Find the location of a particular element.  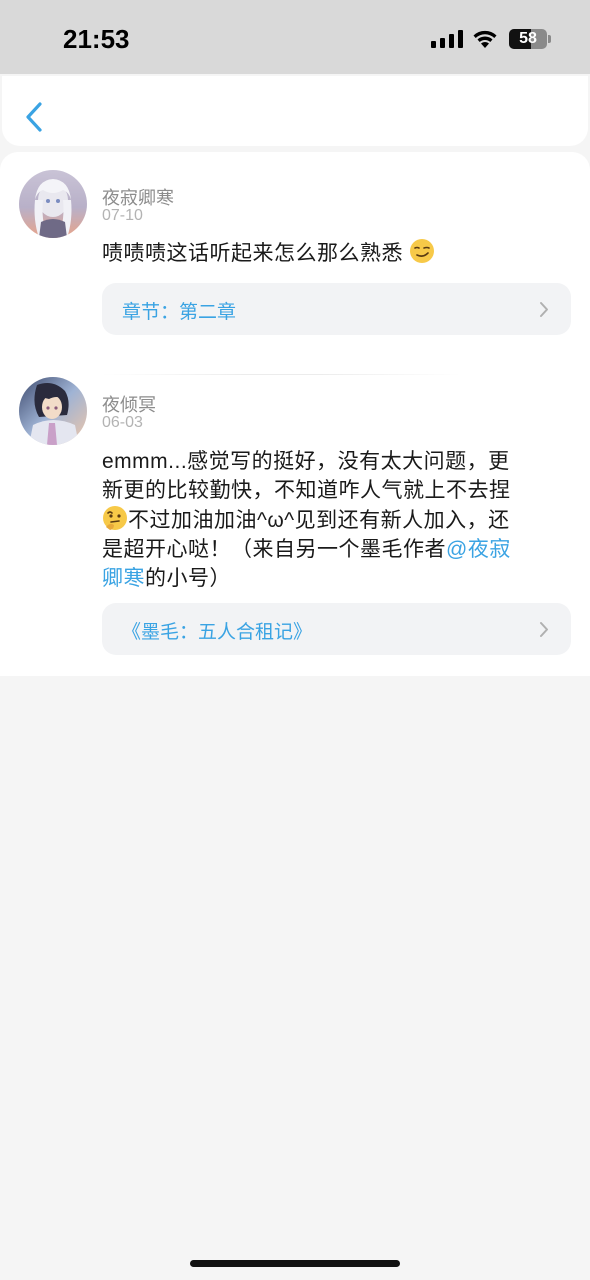

battery-level-text: 58 is located at coordinates (528, 38).